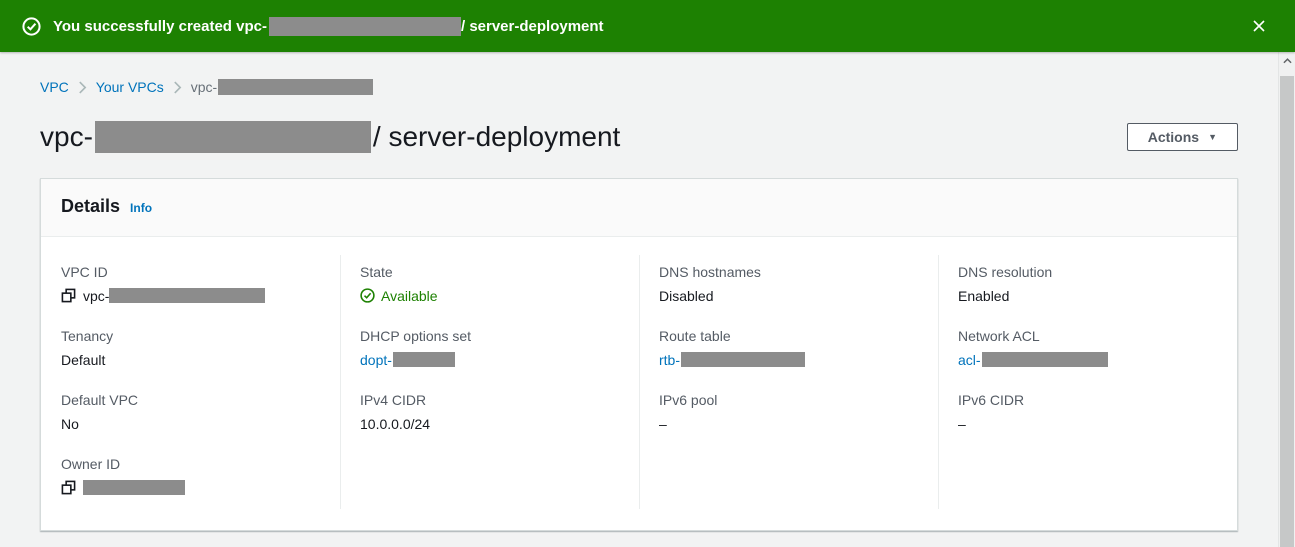 The height and width of the screenshot is (547, 1295). Describe the element at coordinates (409, 295) in the screenshot. I see `status-text: Available` at that location.